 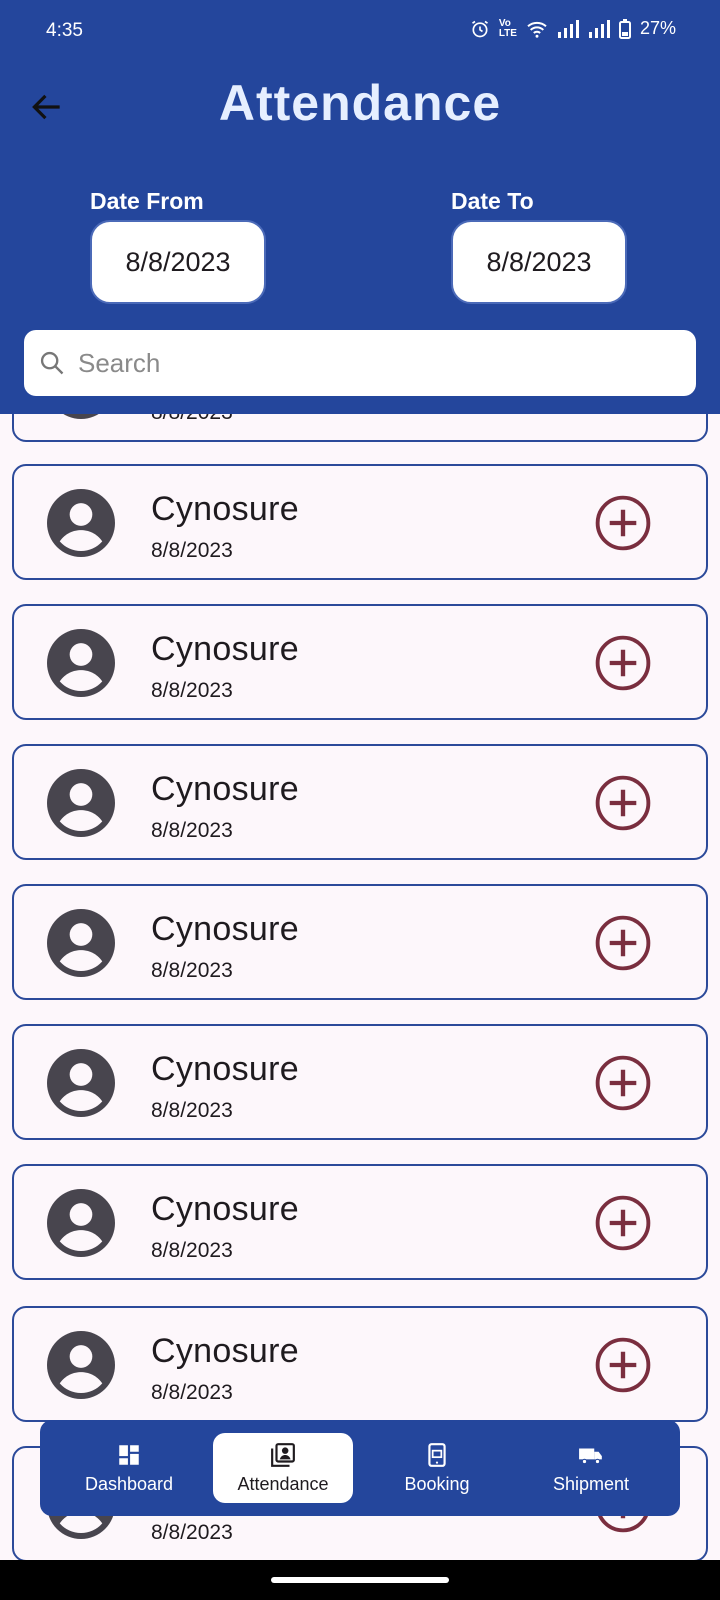 I want to click on alarm-icon, so click(x=479, y=28).